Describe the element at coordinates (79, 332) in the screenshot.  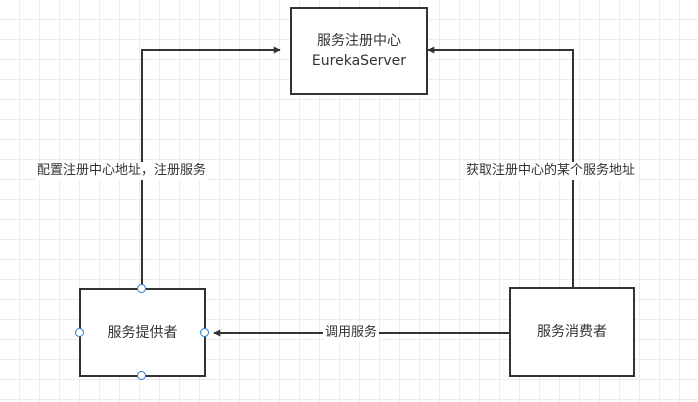
I see `provider-handle-left` at that location.